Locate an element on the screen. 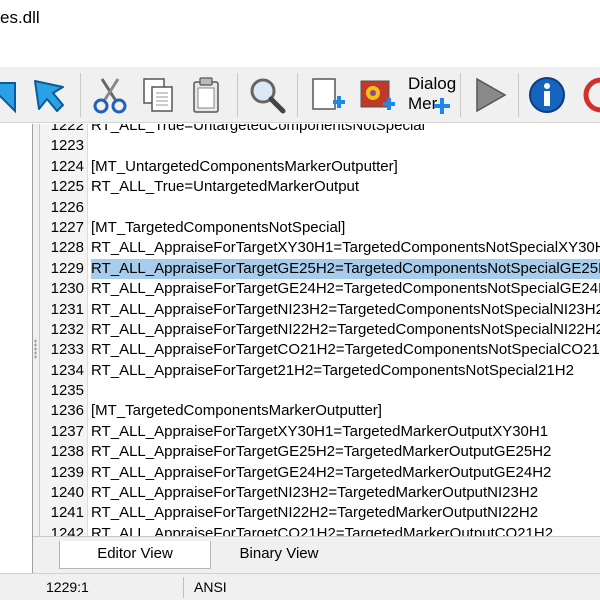  add-image-button is located at coordinates (377, 95).